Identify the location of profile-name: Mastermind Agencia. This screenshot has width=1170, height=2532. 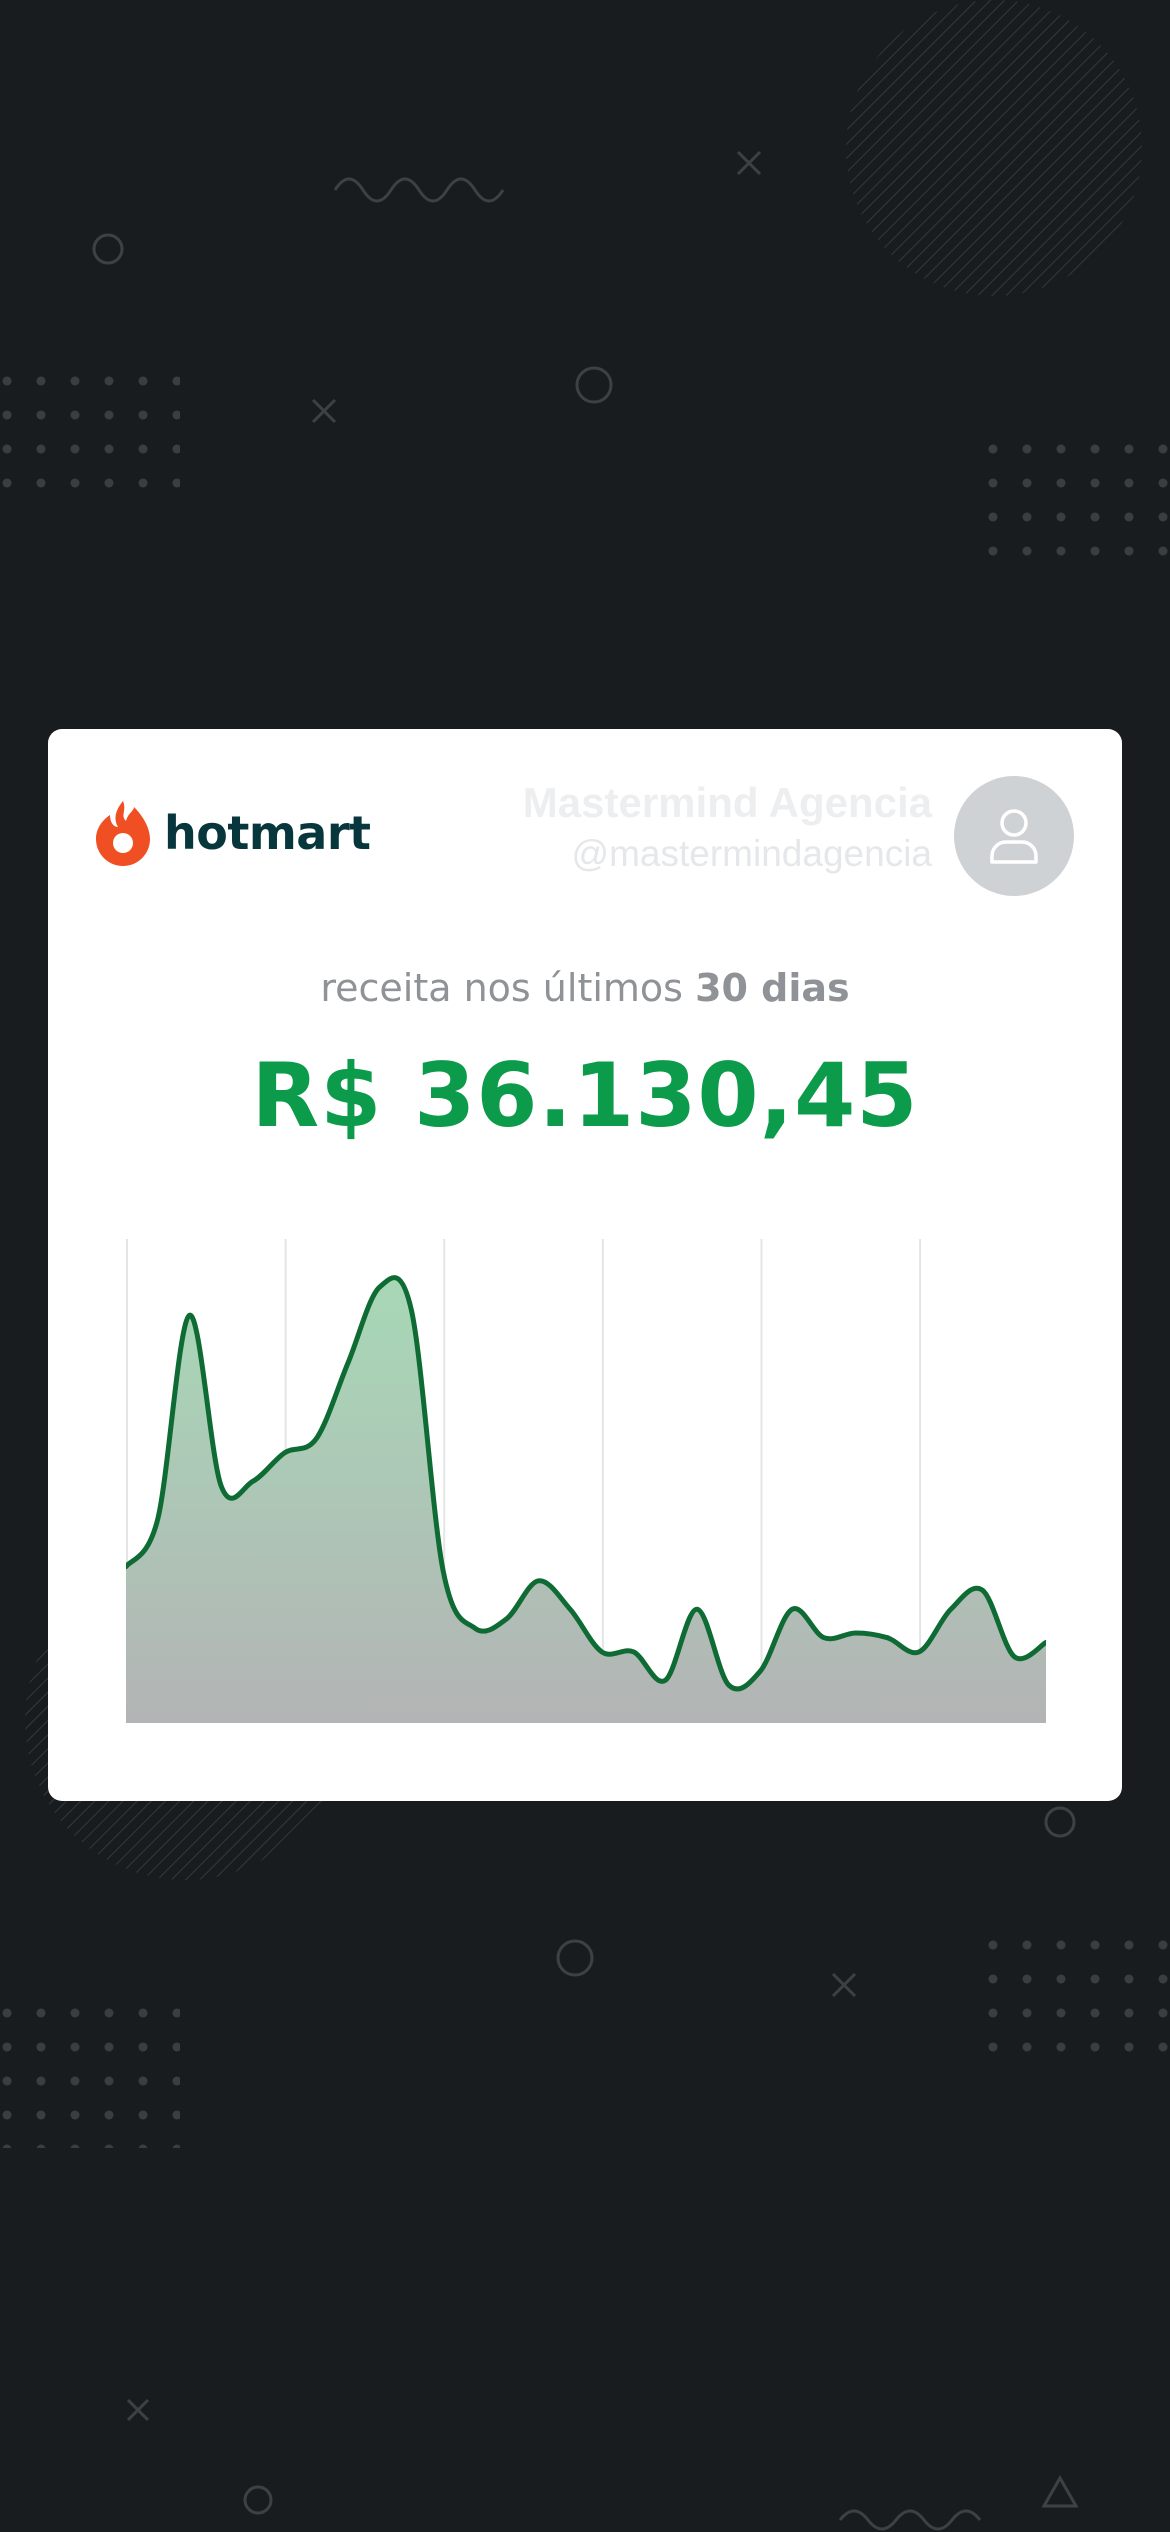
(727, 802).